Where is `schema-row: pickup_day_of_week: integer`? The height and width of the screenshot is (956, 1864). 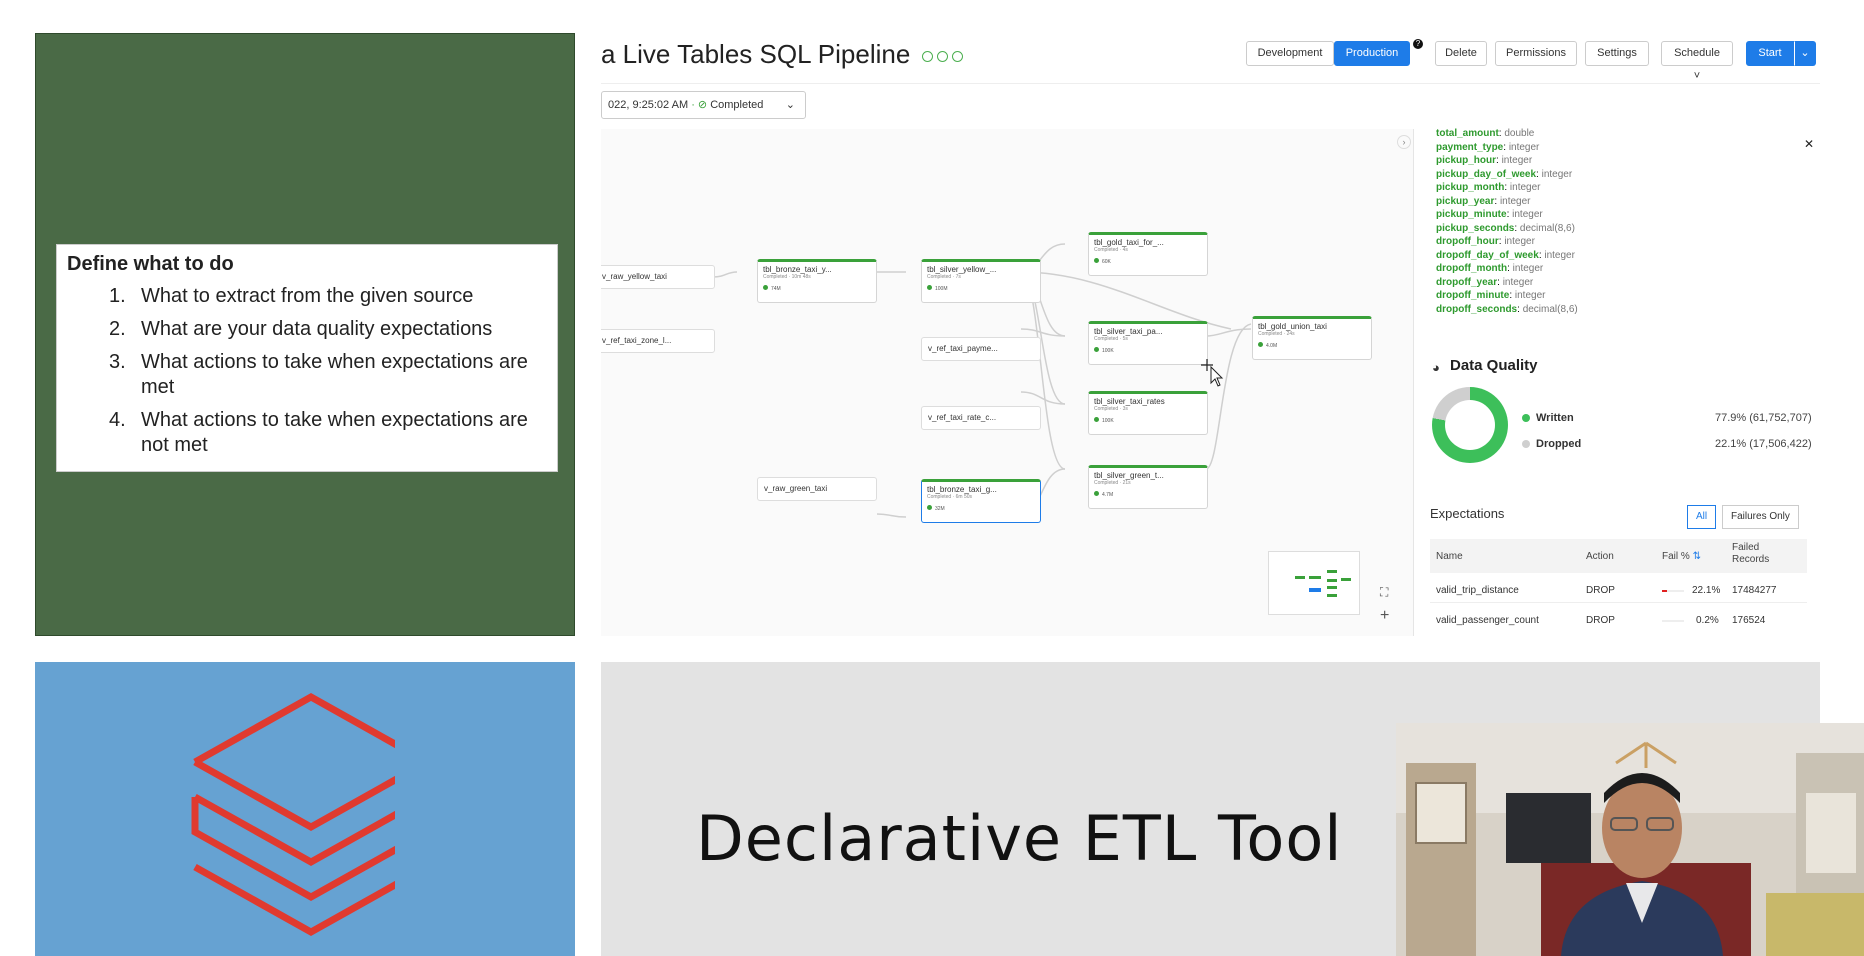 schema-row: pickup_day_of_week: integer is located at coordinates (1504, 174).